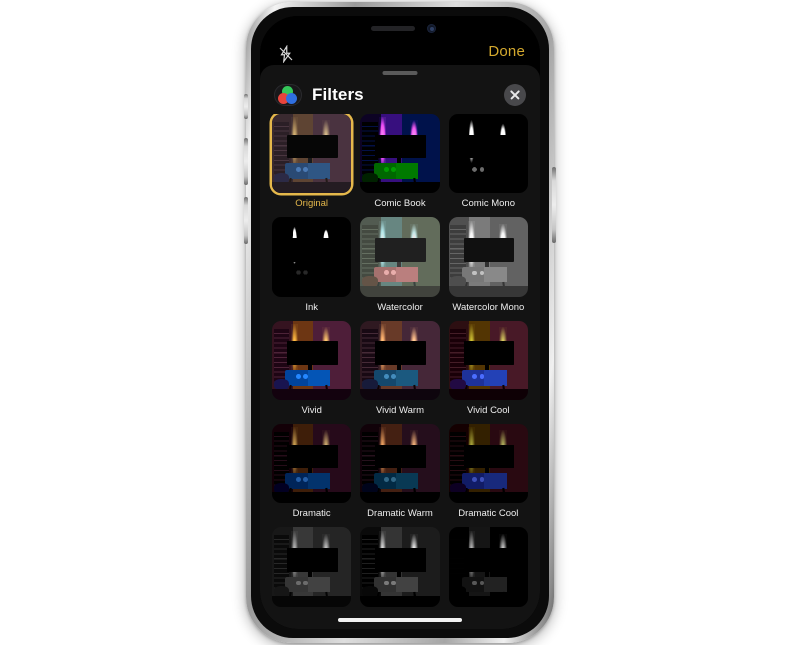 This screenshot has width=800, height=645. I want to click on filter-cell: Comic Mono, so click(488, 165).